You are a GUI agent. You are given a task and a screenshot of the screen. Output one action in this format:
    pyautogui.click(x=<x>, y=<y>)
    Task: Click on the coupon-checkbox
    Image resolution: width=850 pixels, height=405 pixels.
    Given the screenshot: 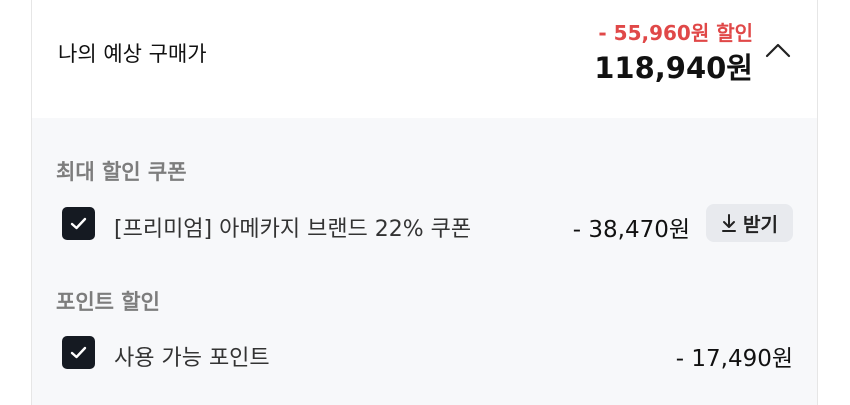 What is the action you would take?
    pyautogui.click(x=78, y=223)
    